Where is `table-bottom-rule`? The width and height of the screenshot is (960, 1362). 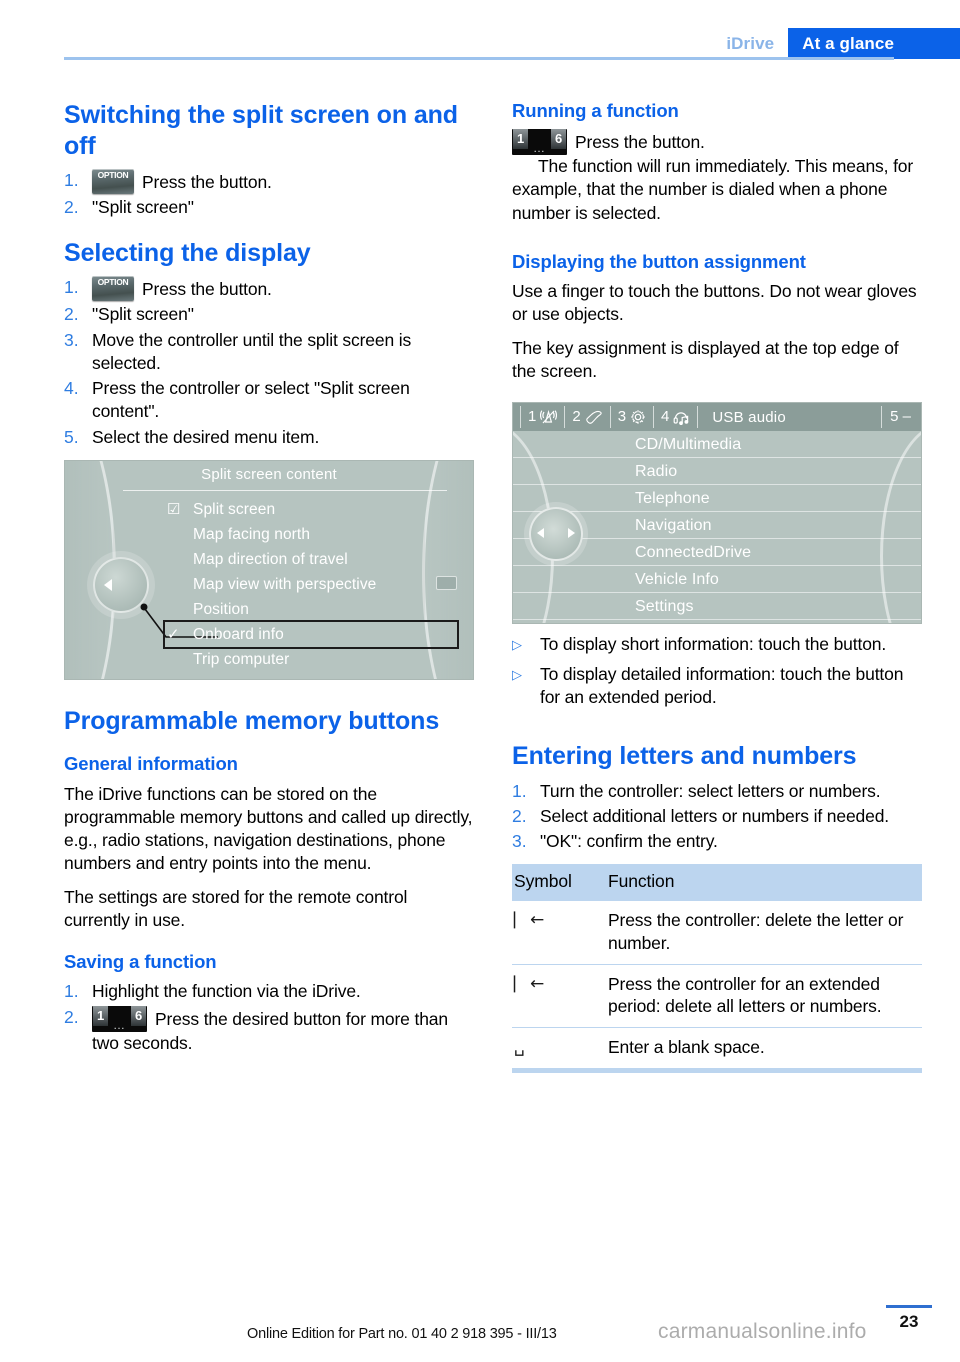 table-bottom-rule is located at coordinates (717, 1070).